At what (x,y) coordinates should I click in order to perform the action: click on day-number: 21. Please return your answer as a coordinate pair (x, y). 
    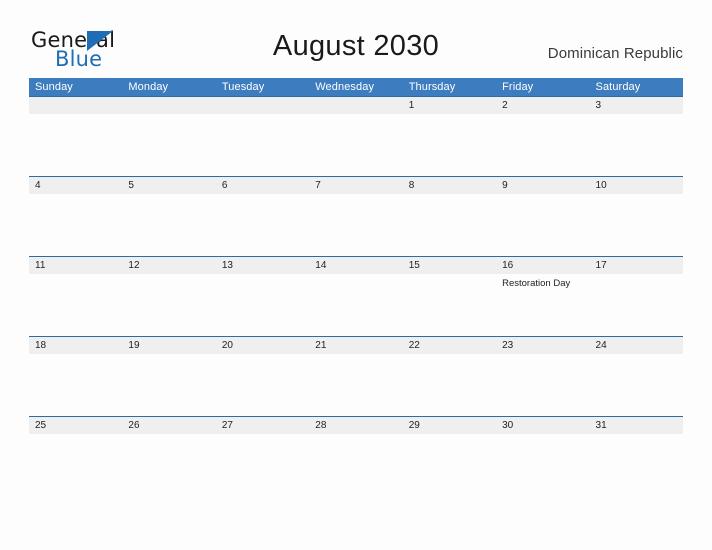
    Looking at the image, I should click on (355, 345).